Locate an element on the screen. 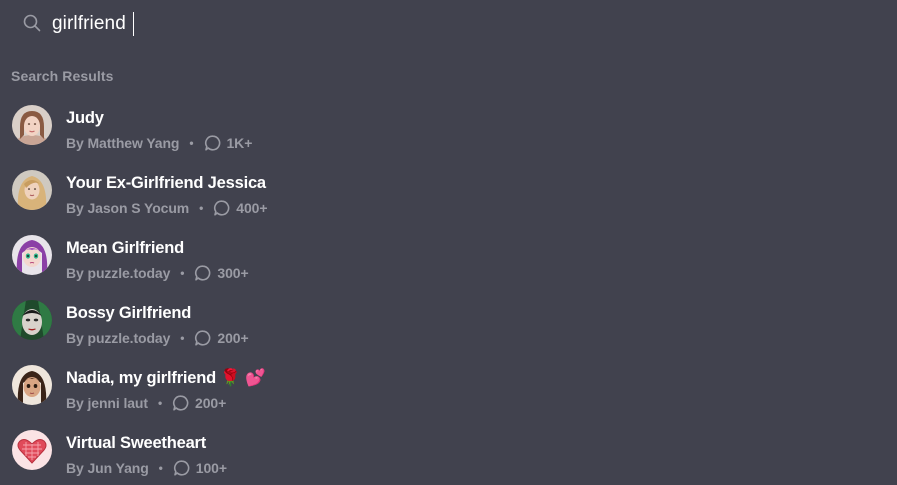  result-author: By Jun Yang is located at coordinates (107, 468).